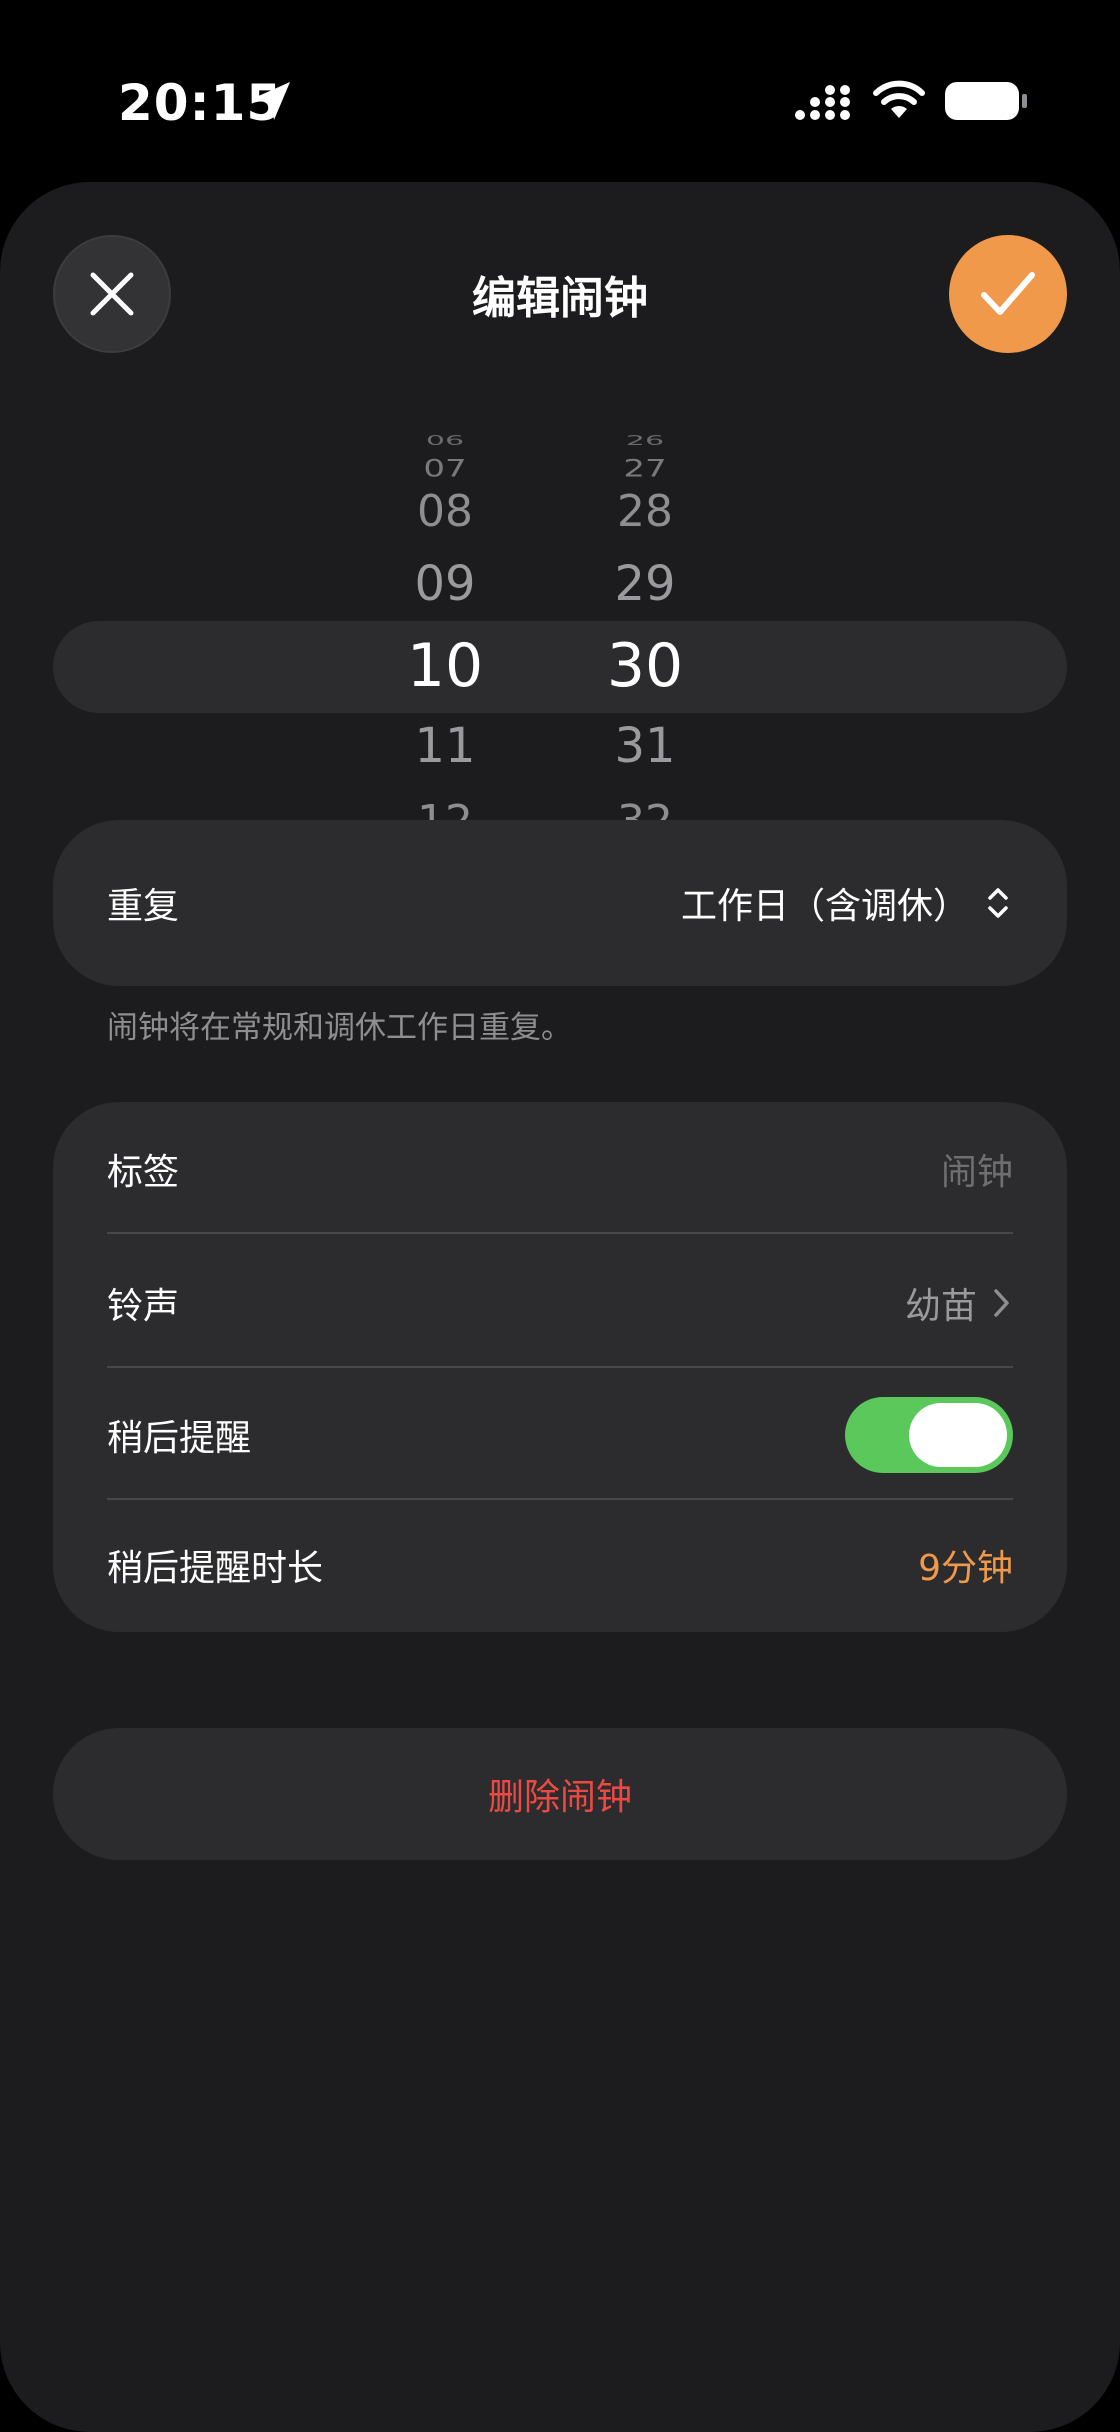 The height and width of the screenshot is (2432, 1120). I want to click on chevron-up-down-icon, so click(998, 903).